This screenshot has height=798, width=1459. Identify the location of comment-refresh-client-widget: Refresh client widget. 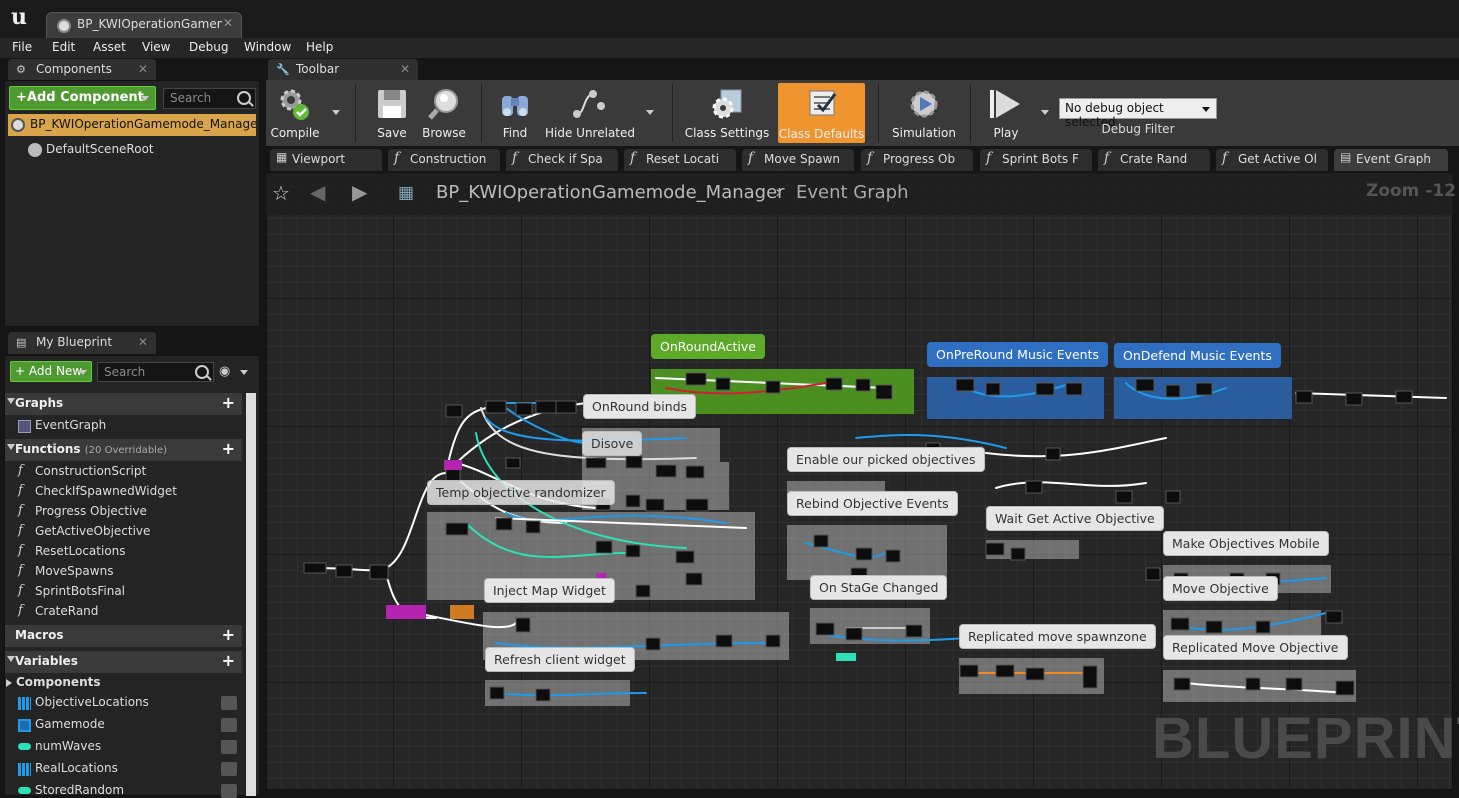
(560, 659).